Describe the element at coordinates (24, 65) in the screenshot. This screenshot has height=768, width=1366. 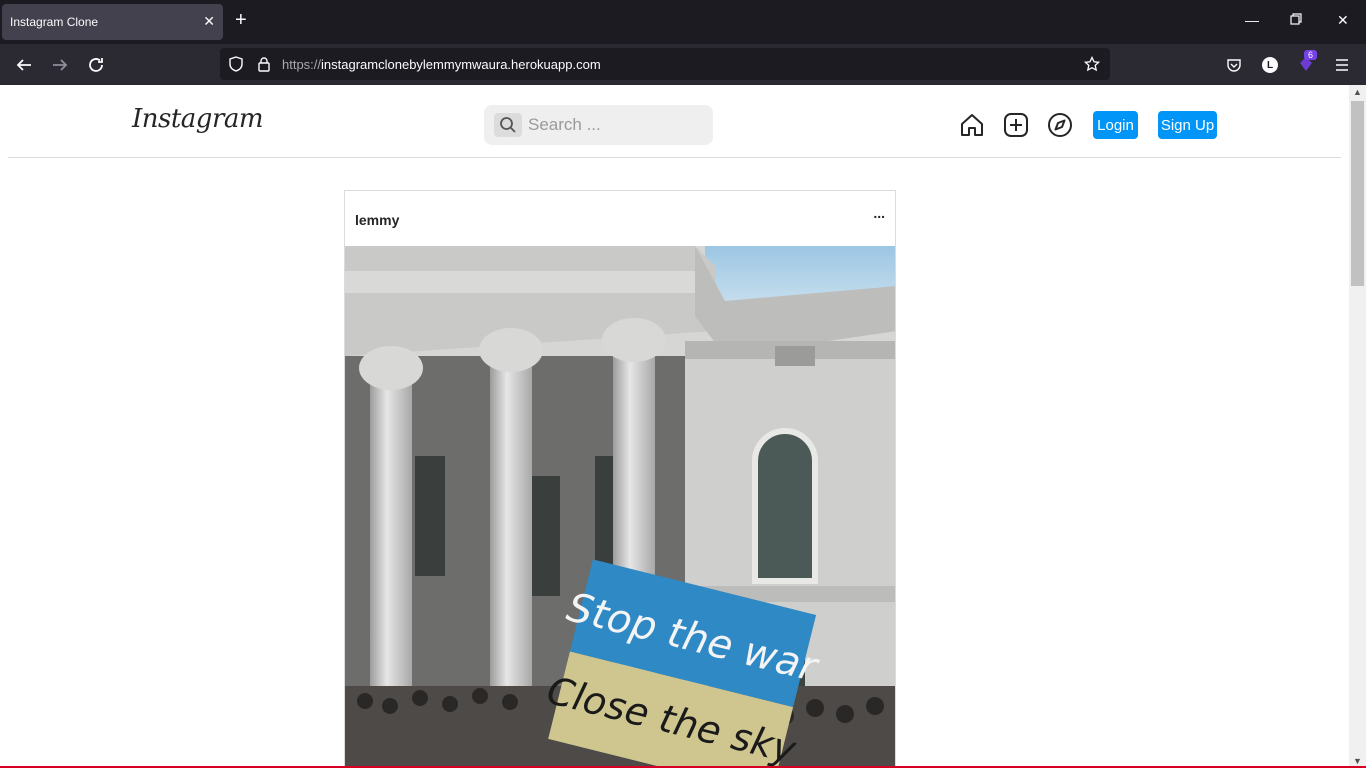
I see `back-icon` at that location.